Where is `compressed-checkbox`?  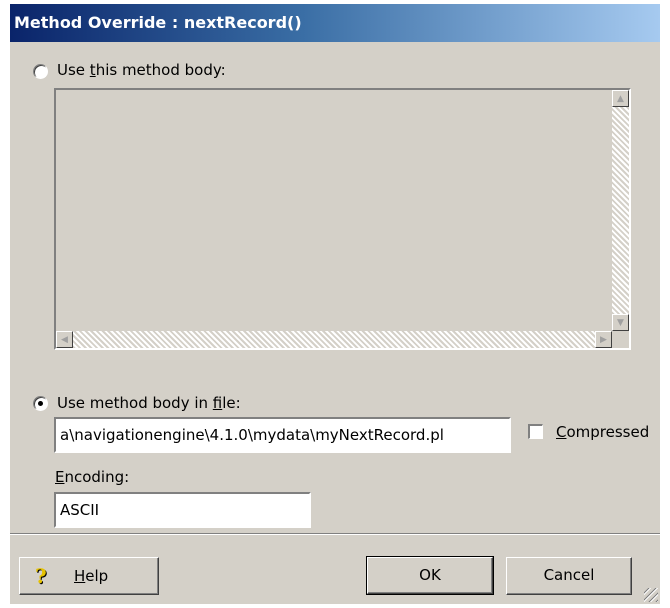 compressed-checkbox is located at coordinates (535, 431).